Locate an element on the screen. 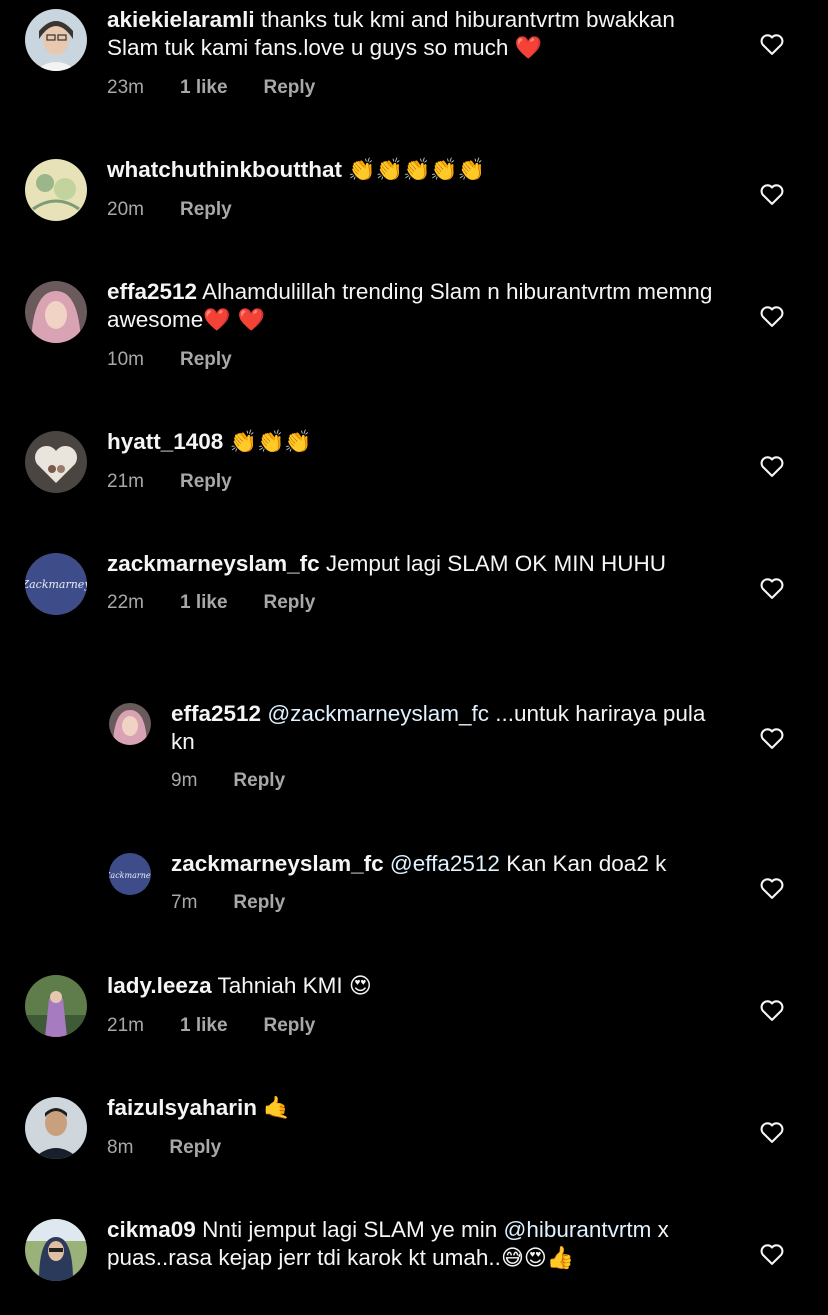 This screenshot has width=828, height=1315. timestamp: 7m is located at coordinates (184, 902).